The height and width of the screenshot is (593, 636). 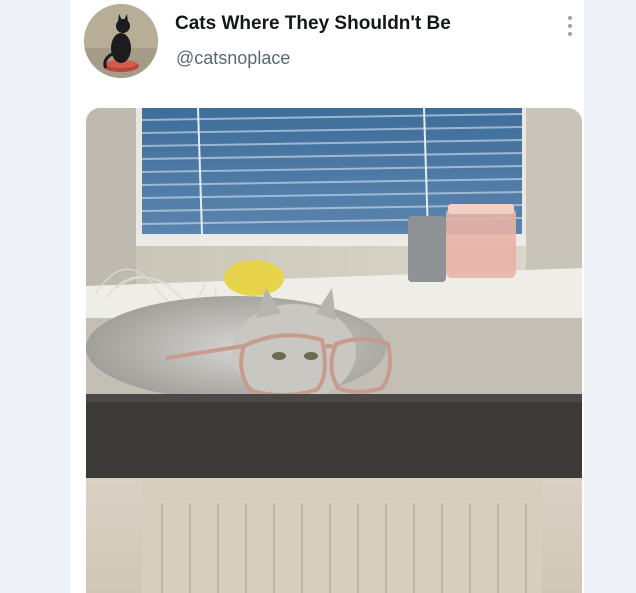 I want to click on more-vertical-icon, so click(x=570, y=26).